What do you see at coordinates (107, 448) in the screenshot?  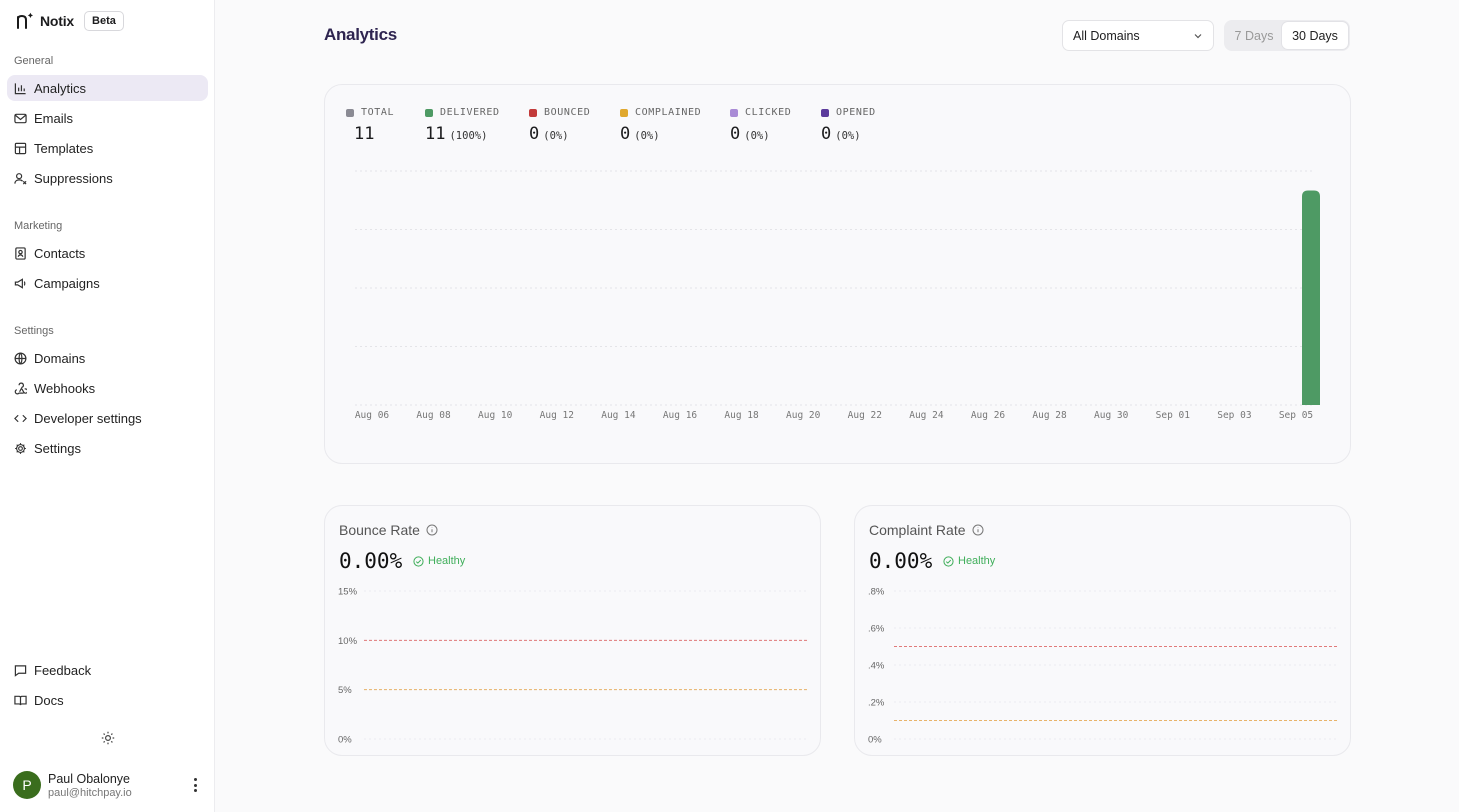 I see `sidebar-item-settings: Settings` at bounding box center [107, 448].